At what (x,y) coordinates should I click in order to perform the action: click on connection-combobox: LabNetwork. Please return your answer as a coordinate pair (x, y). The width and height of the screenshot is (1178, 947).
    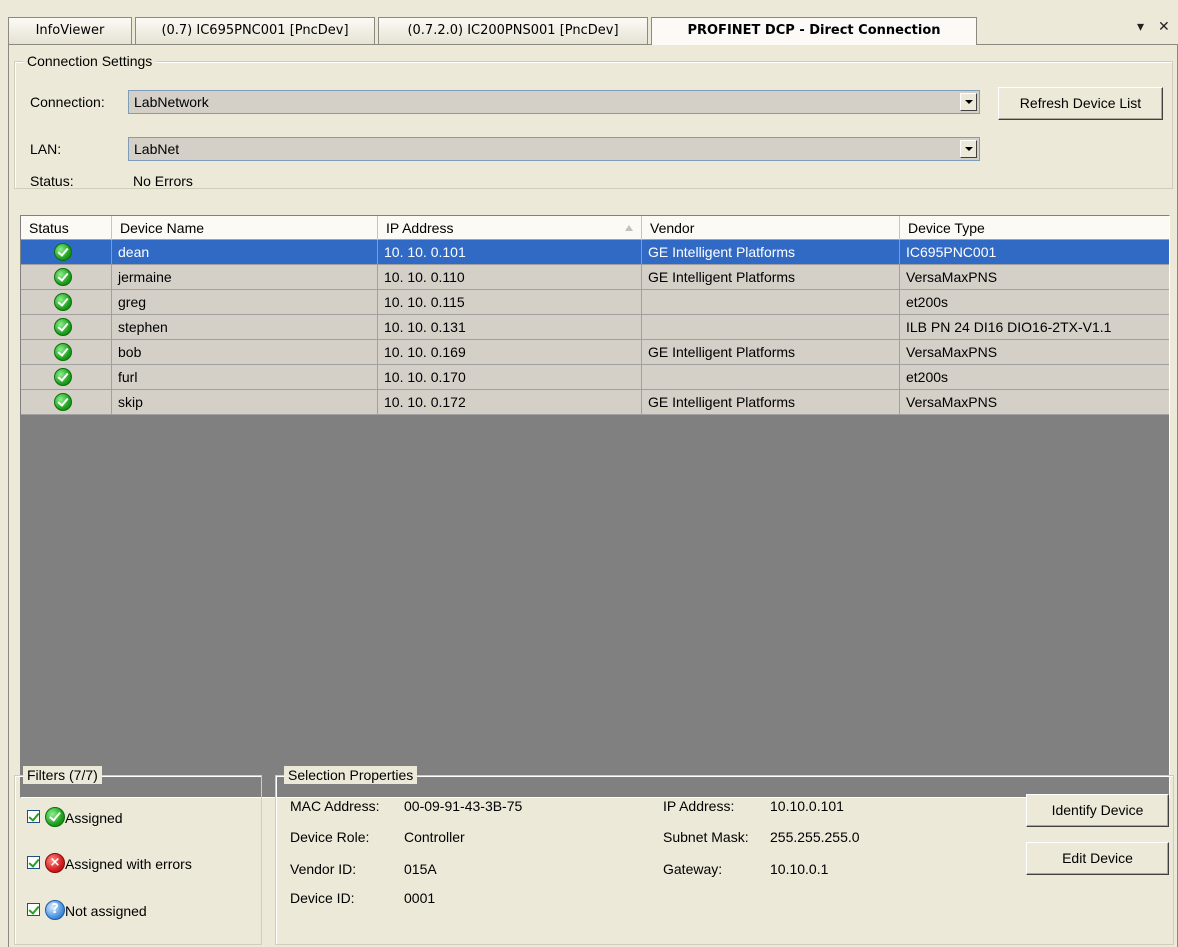
    Looking at the image, I should click on (554, 102).